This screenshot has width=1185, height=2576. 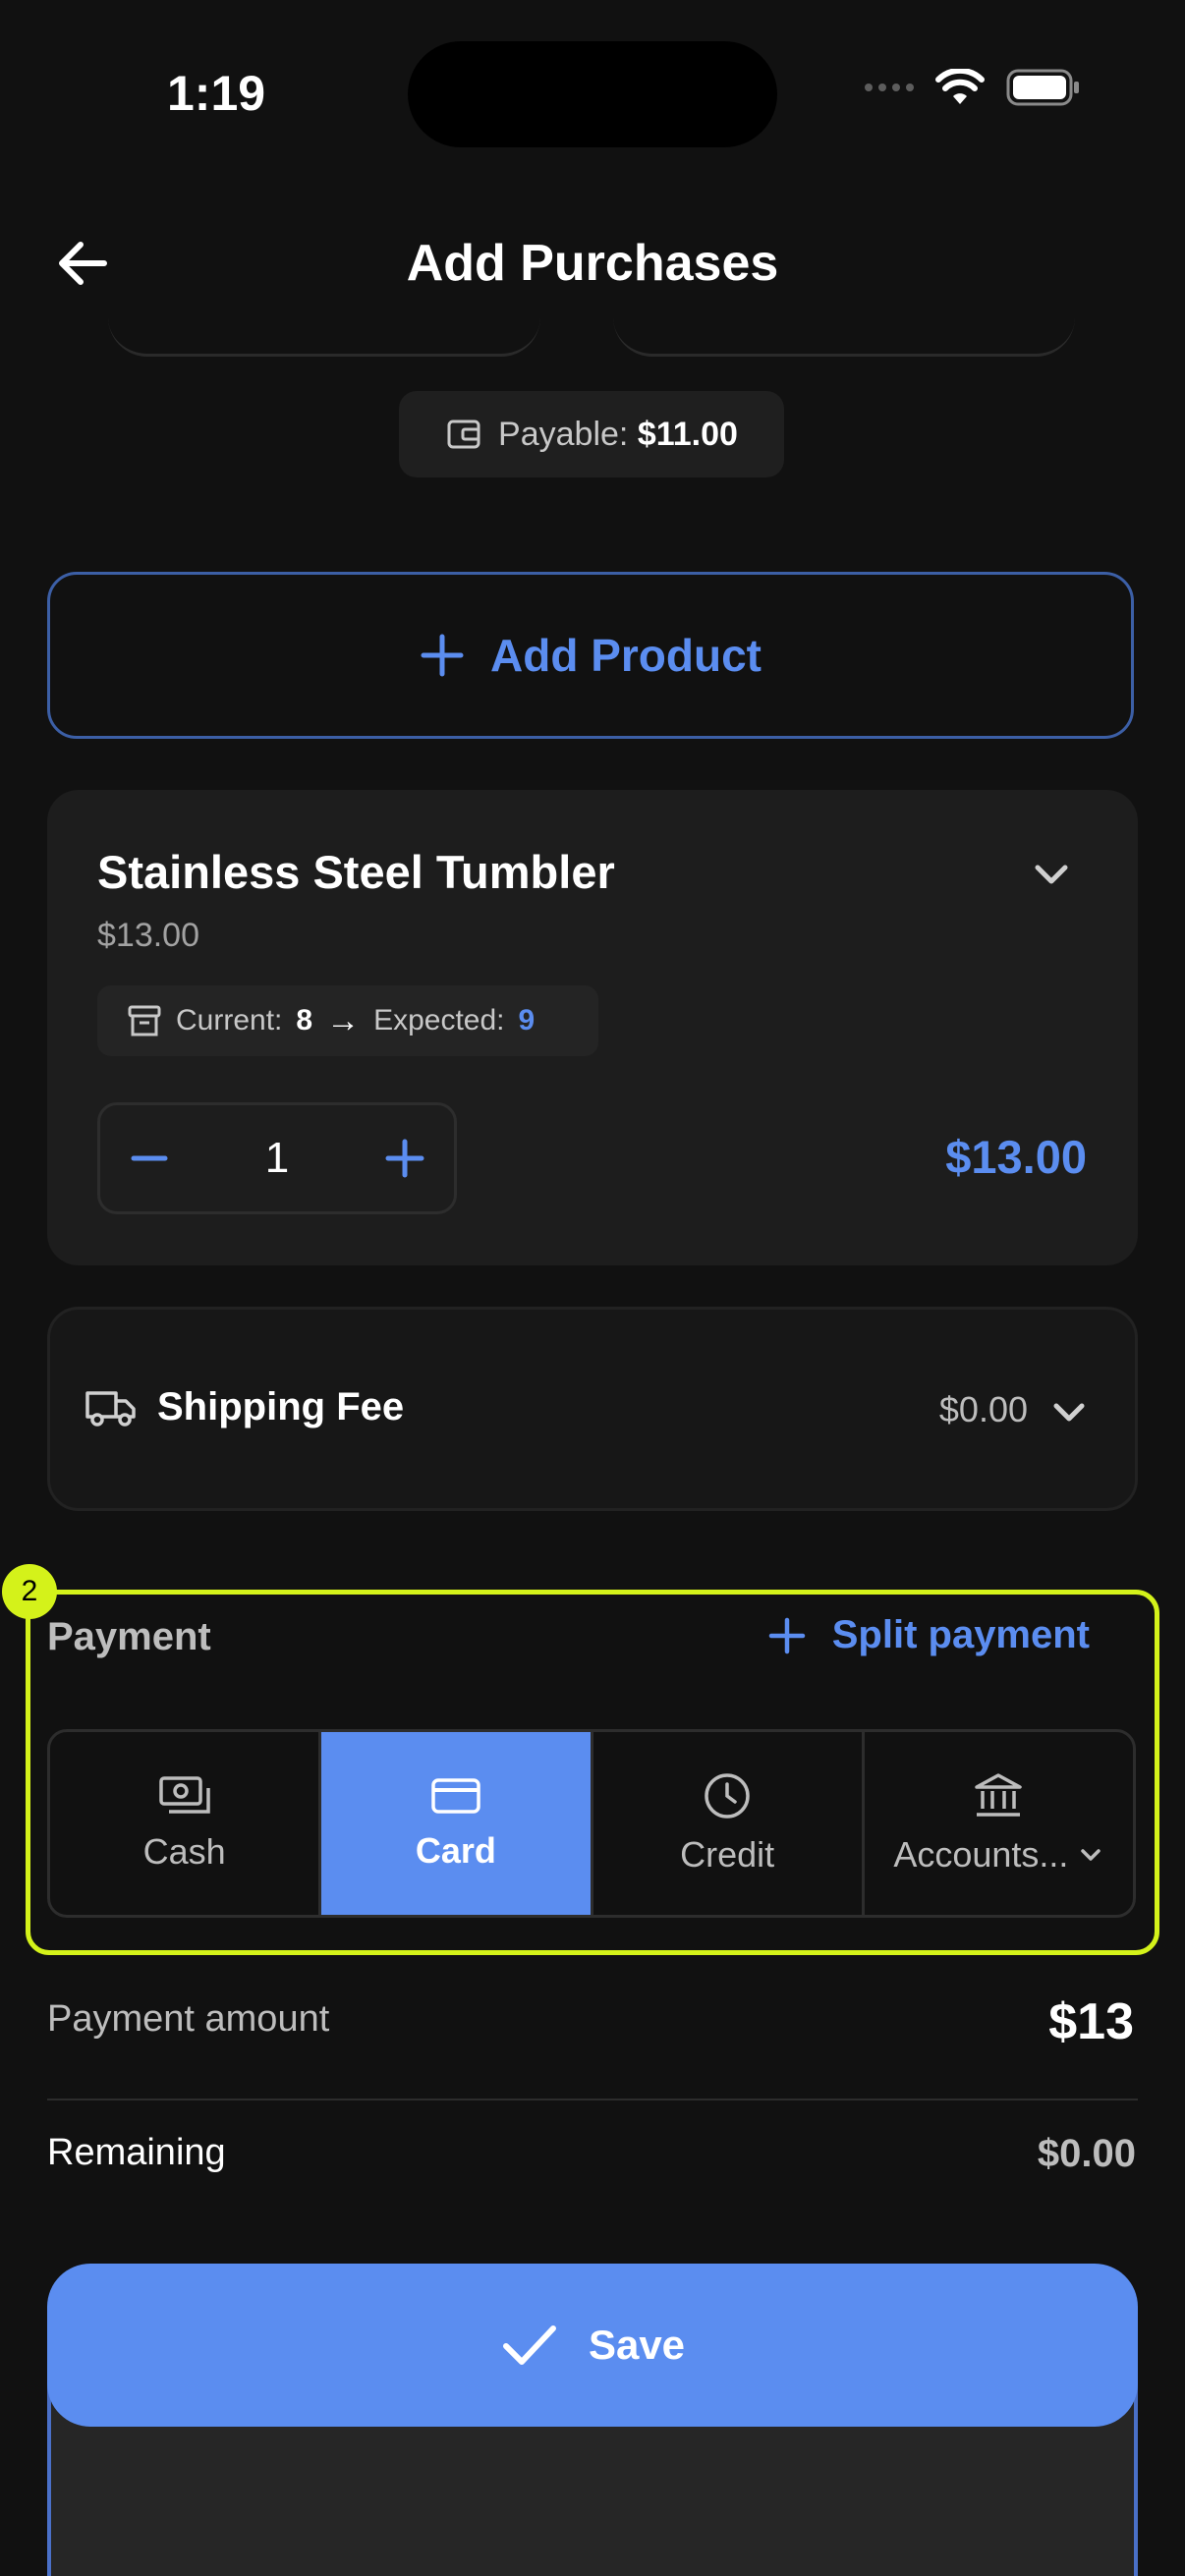 I want to click on truck-icon, so click(x=112, y=1406).